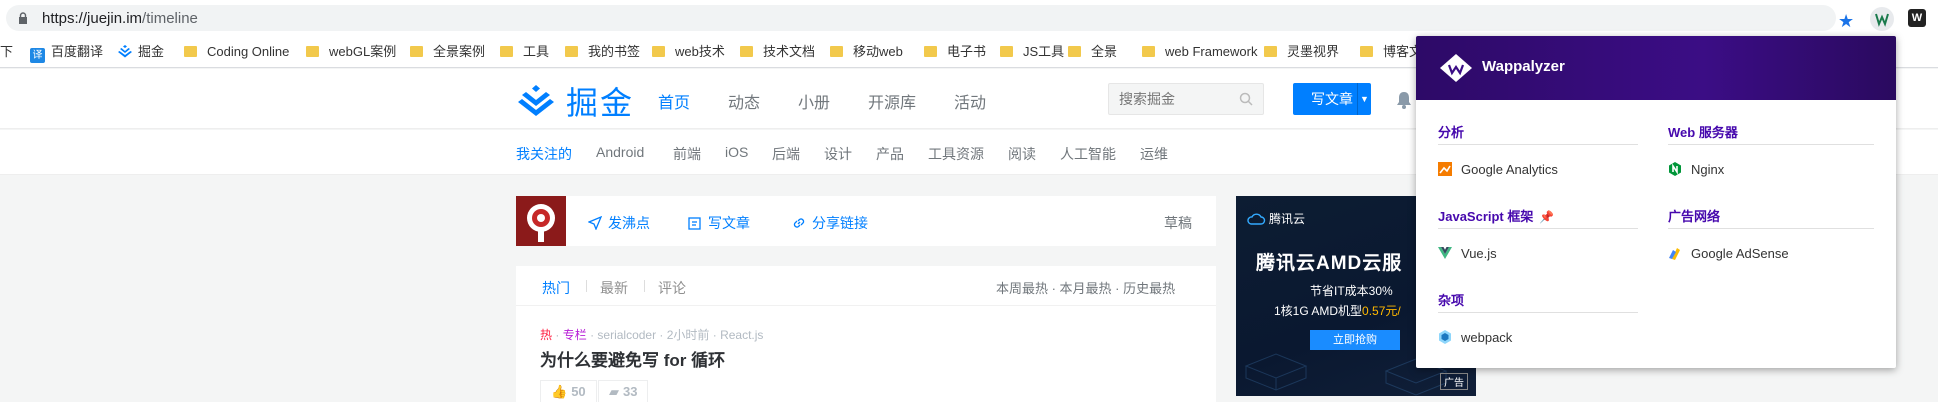  Describe the element at coordinates (1445, 337) in the screenshot. I see `webpack-icon` at that location.